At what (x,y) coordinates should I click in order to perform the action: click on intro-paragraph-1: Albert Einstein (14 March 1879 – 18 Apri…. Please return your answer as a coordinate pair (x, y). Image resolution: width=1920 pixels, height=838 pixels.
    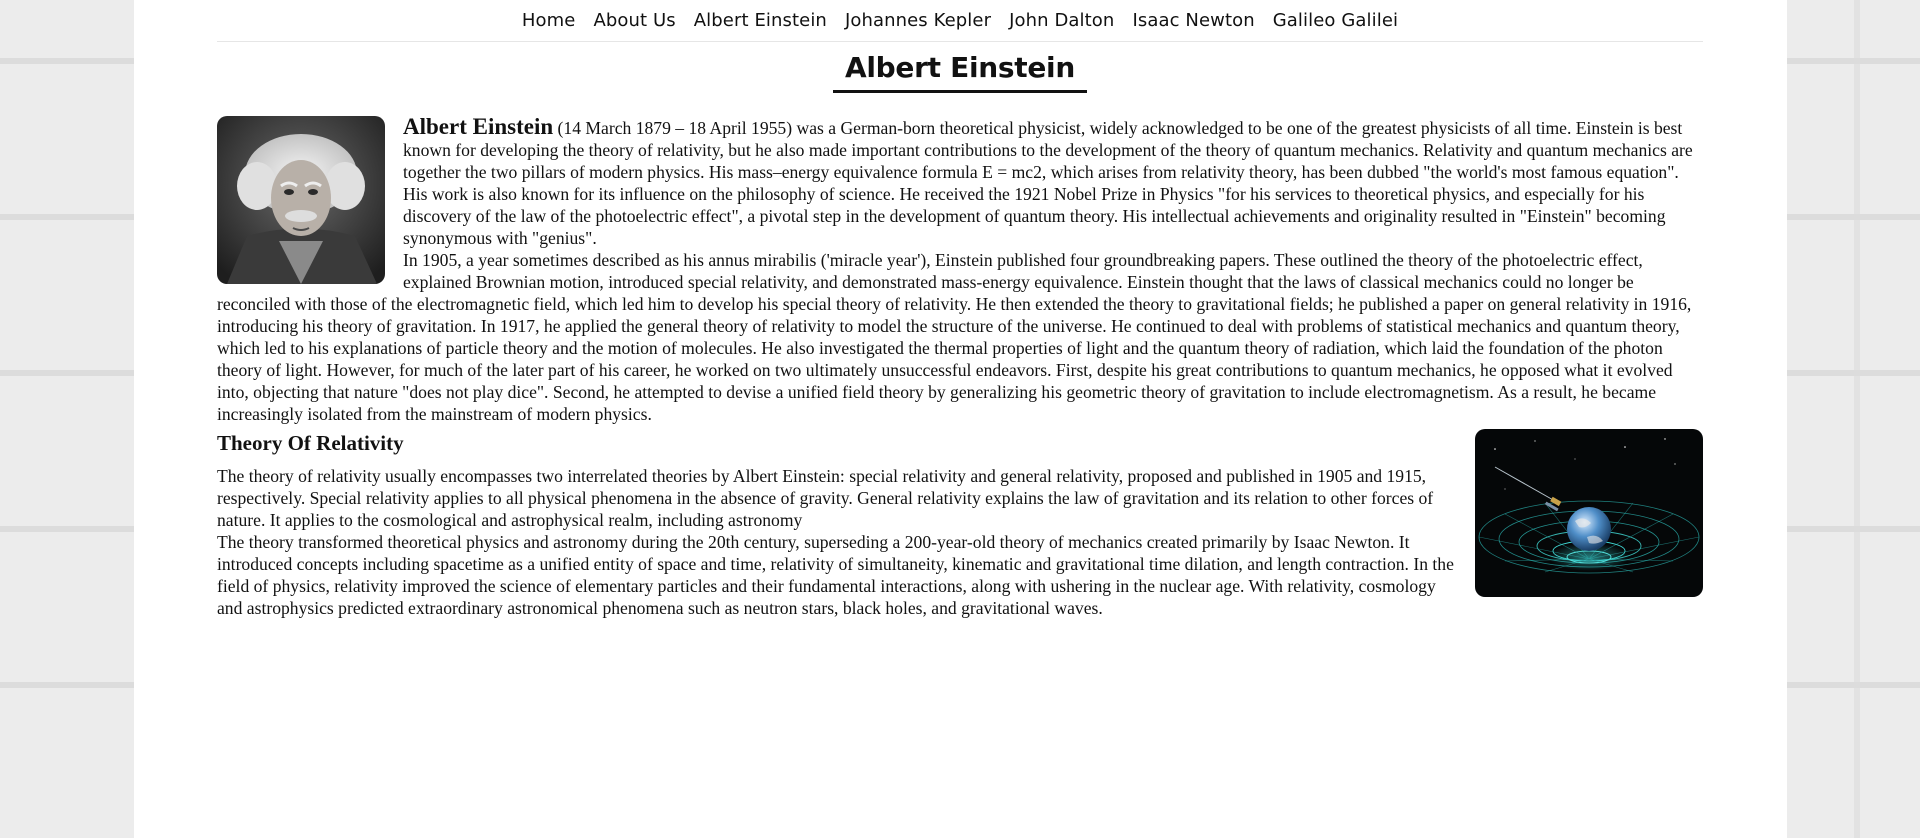
    Looking at the image, I should click on (960, 181).